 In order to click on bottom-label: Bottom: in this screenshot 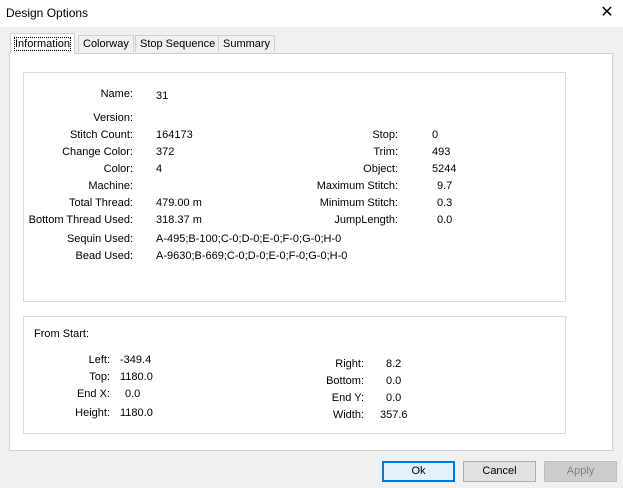, I will do `click(345, 381)`.